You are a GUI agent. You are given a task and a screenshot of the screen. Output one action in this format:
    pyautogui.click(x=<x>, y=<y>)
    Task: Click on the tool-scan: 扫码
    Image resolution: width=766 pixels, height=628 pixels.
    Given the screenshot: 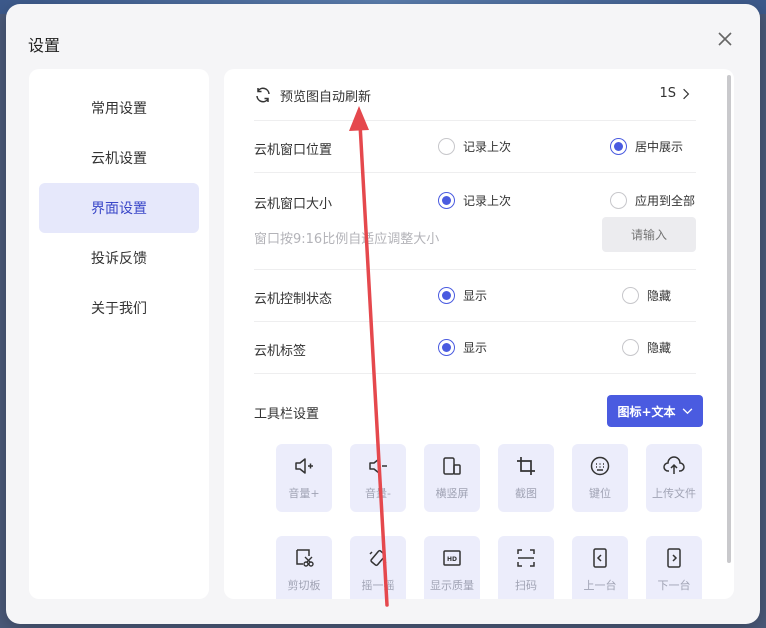 What is the action you would take?
    pyautogui.click(x=526, y=567)
    